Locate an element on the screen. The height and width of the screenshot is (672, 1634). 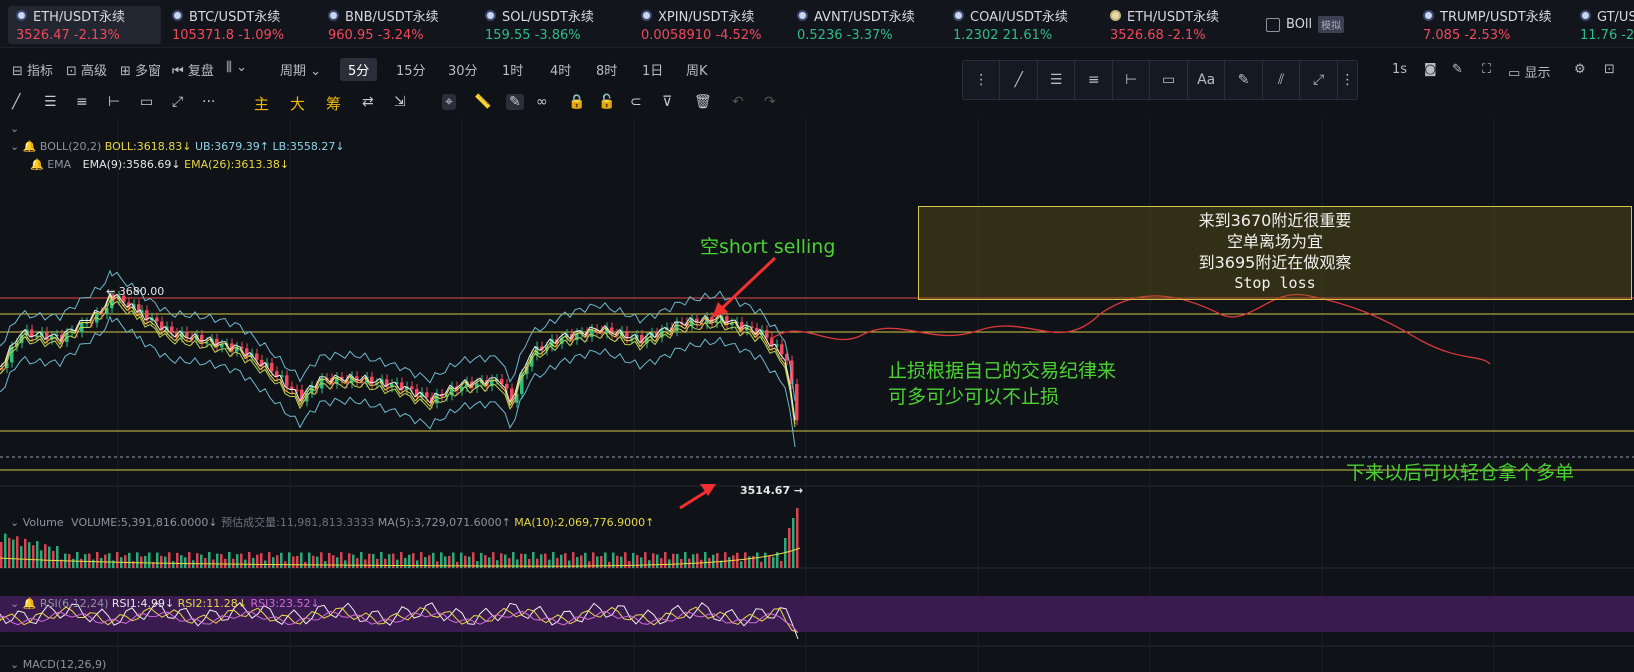
magnet-icon: ⊂ is located at coordinates (636, 102).